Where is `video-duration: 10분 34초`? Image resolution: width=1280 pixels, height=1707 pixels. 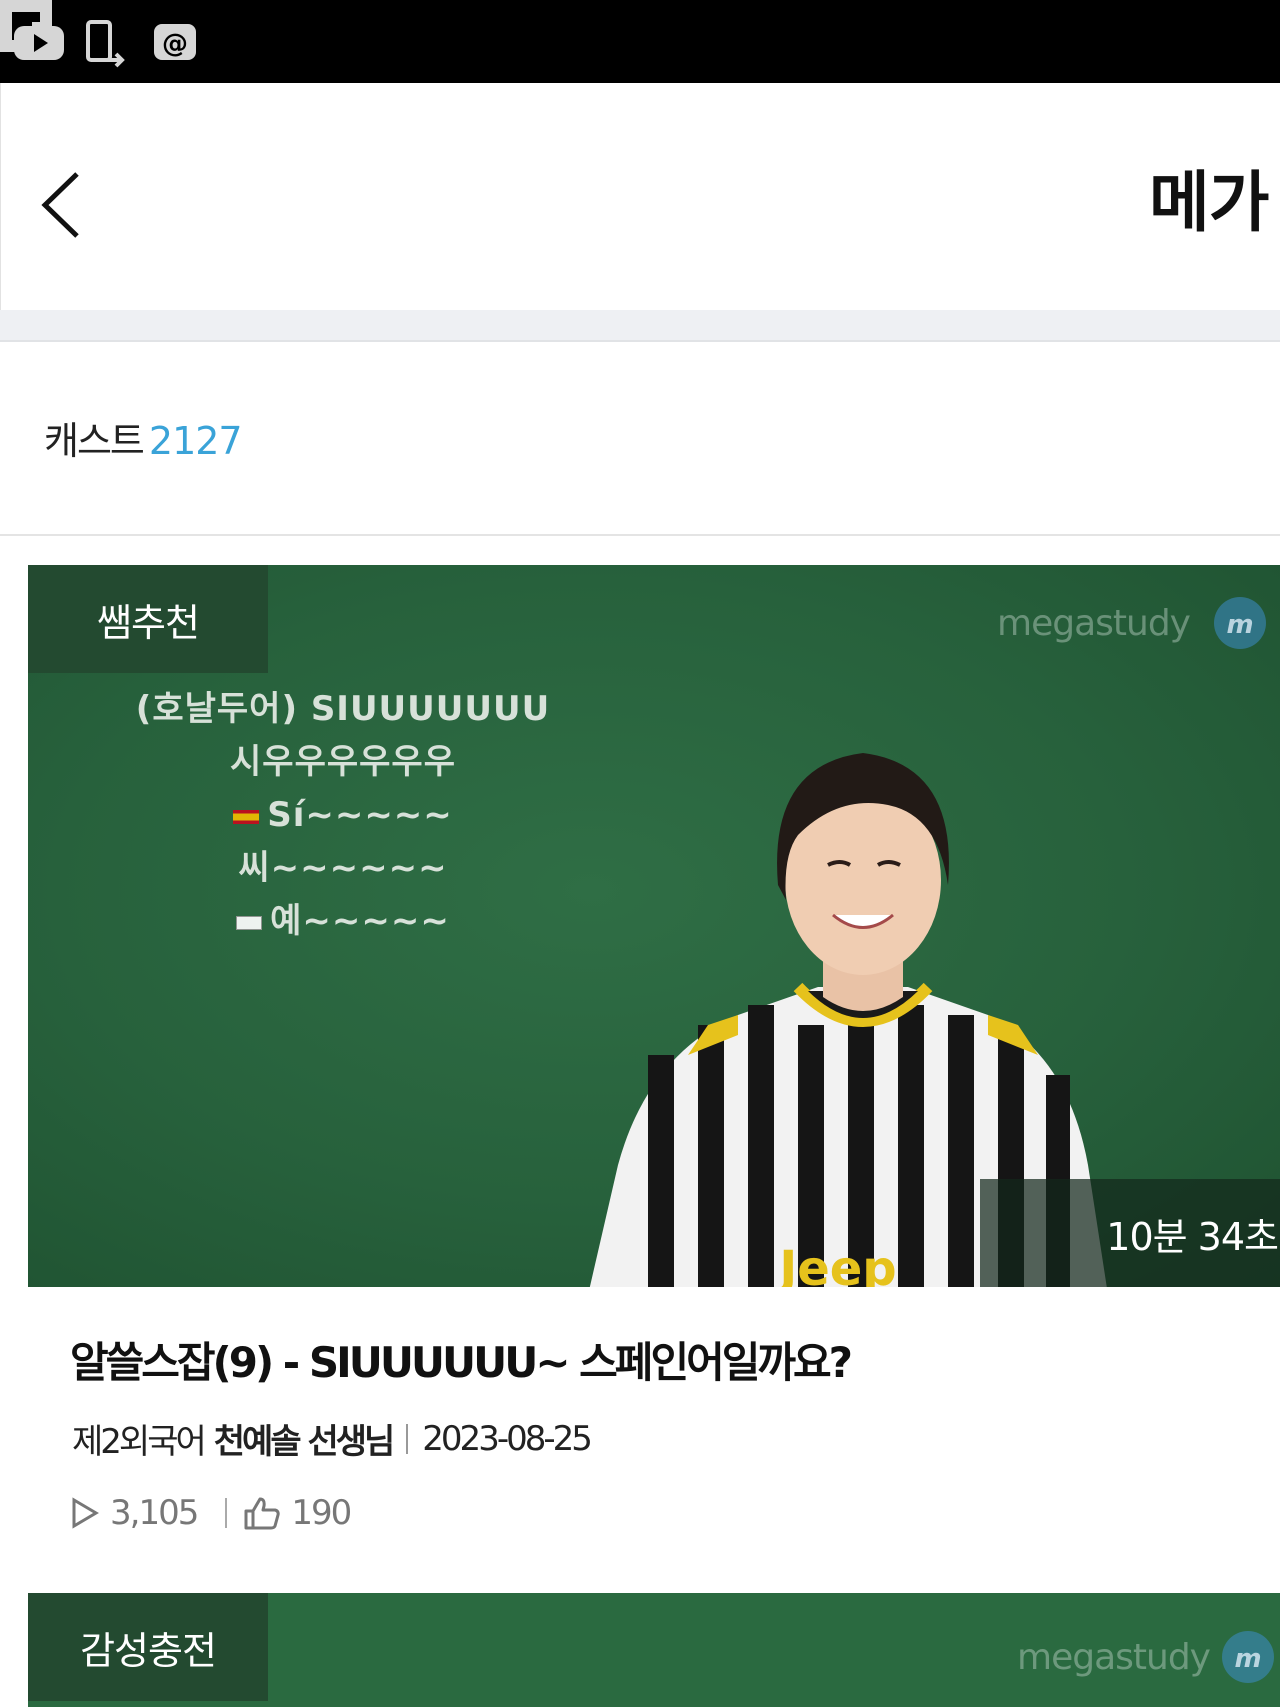
video-duration: 10분 34초 is located at coordinates (1130, 1233).